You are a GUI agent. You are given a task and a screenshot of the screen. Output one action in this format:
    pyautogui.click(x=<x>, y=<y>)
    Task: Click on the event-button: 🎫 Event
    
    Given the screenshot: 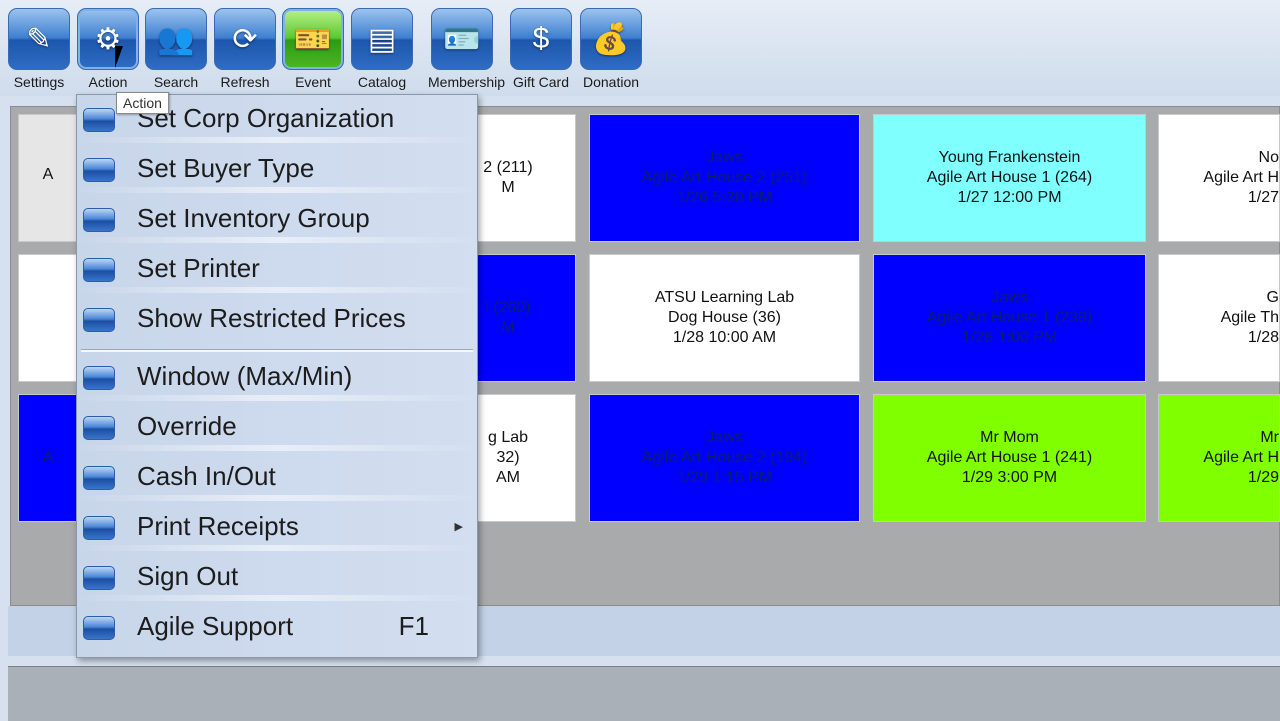 What is the action you would take?
    pyautogui.click(x=313, y=52)
    